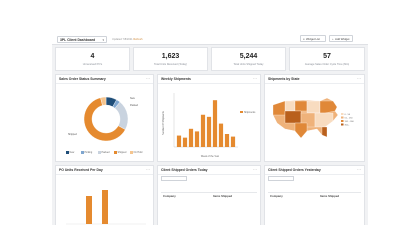 The height and width of the screenshot is (240, 400). Describe the element at coordinates (248, 56) in the screenshot. I see `kpi-value: 5,244` at that location.